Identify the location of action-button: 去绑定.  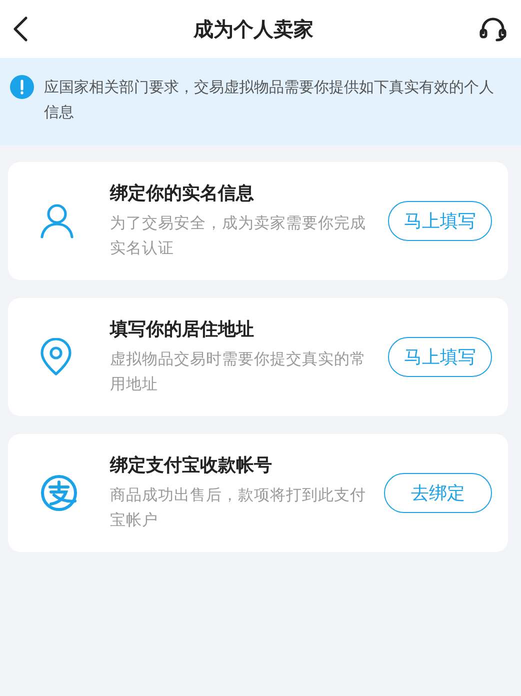
(438, 493).